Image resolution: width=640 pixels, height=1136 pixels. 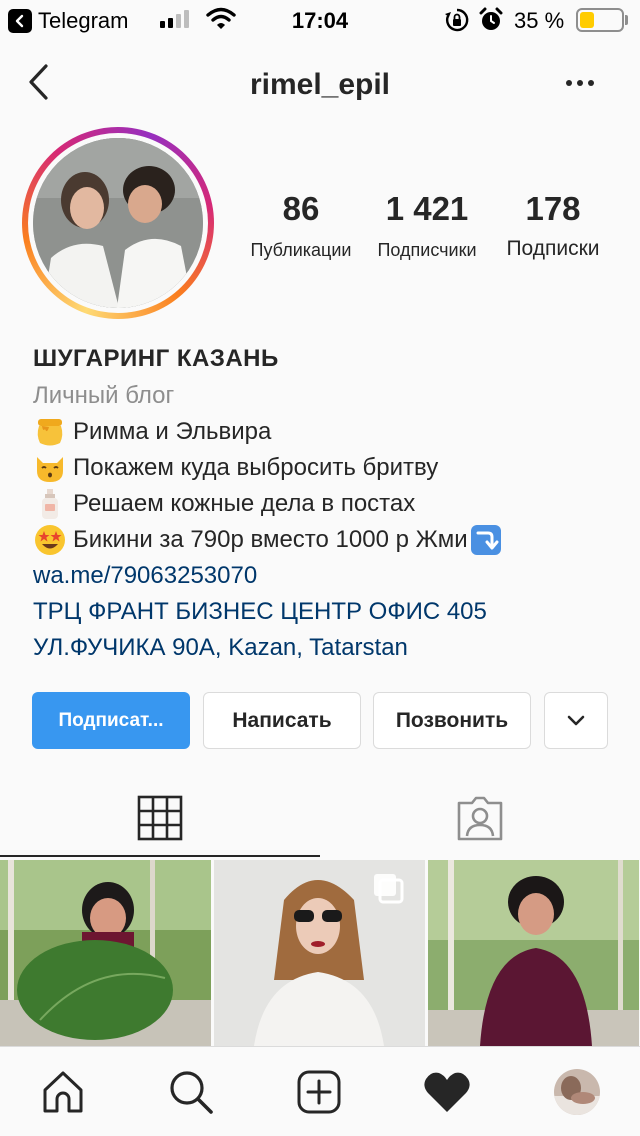 I want to click on battery-percent: 35 %, so click(x=539, y=20).